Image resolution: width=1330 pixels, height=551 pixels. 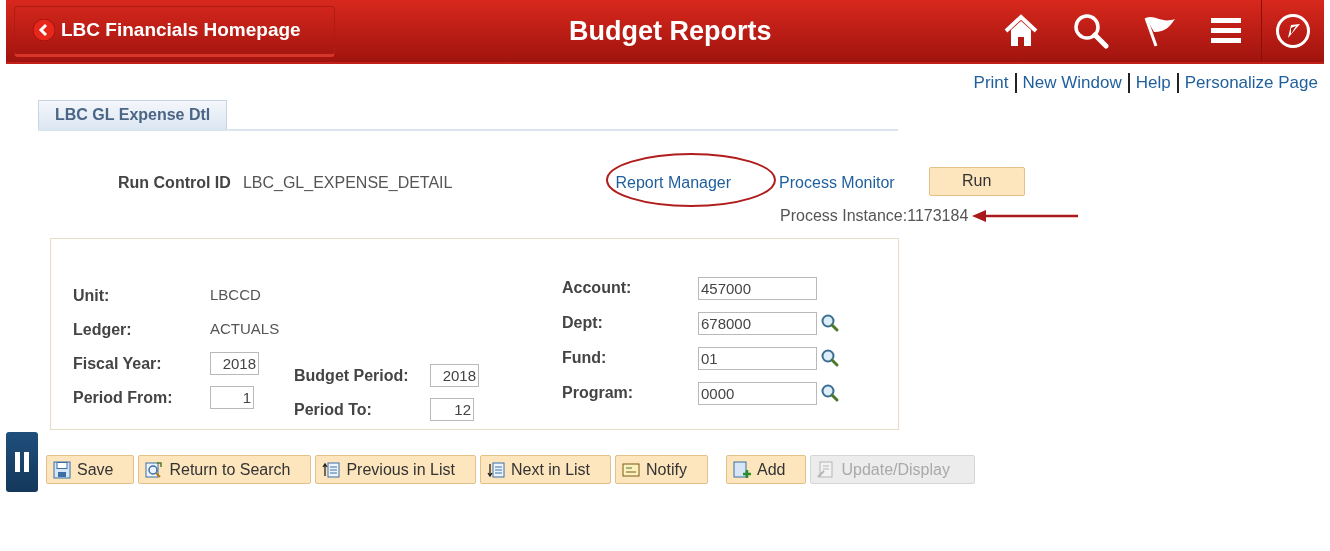 I want to click on process-instance: Process Instance:1173184, so click(x=874, y=215).